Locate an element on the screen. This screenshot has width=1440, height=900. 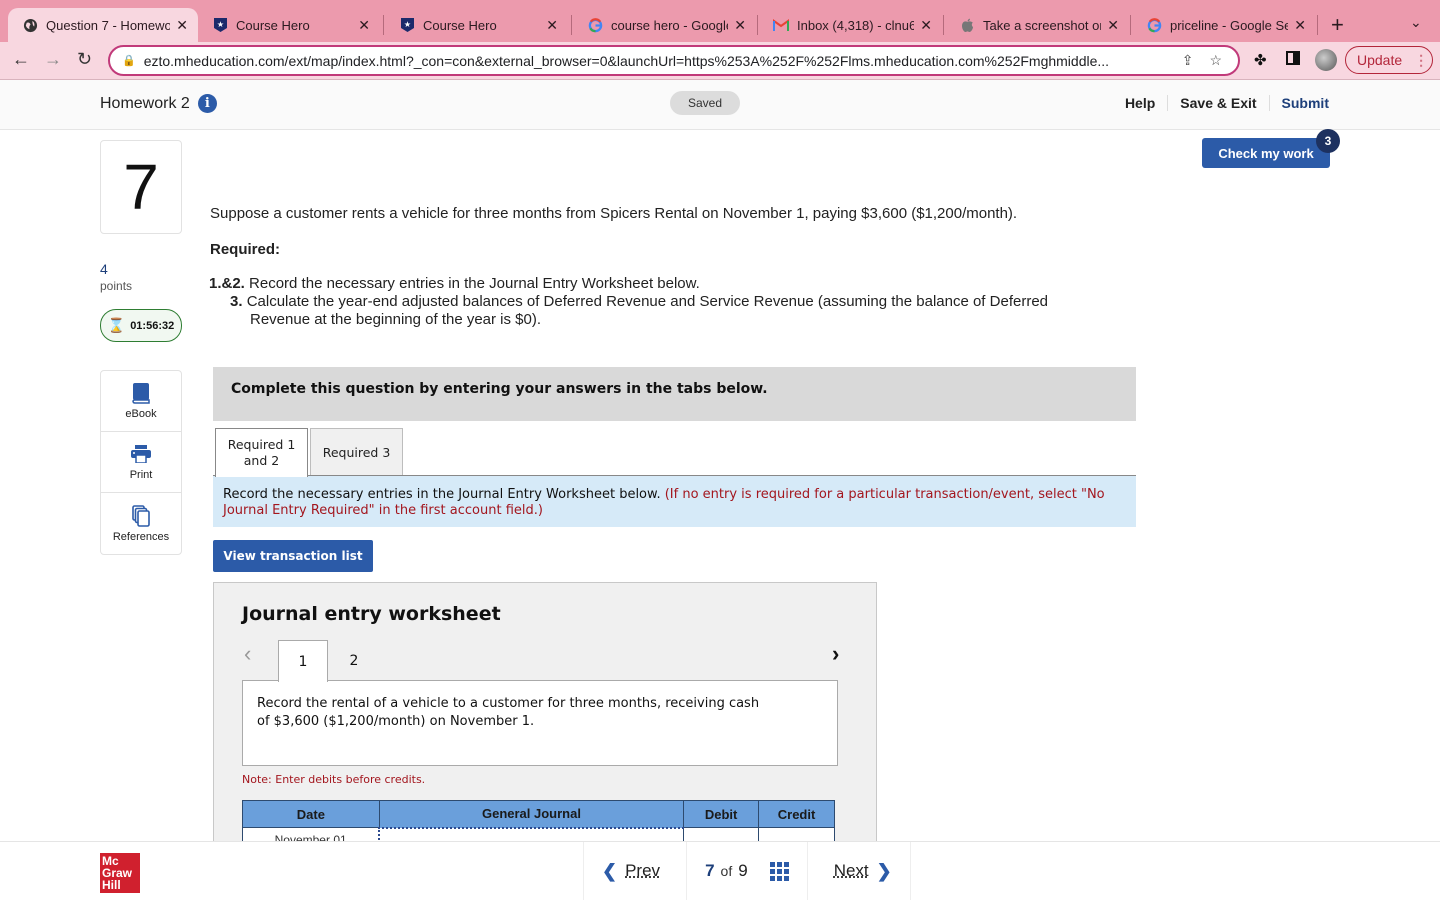
lock-icon: 🔒 is located at coordinates (129, 61).